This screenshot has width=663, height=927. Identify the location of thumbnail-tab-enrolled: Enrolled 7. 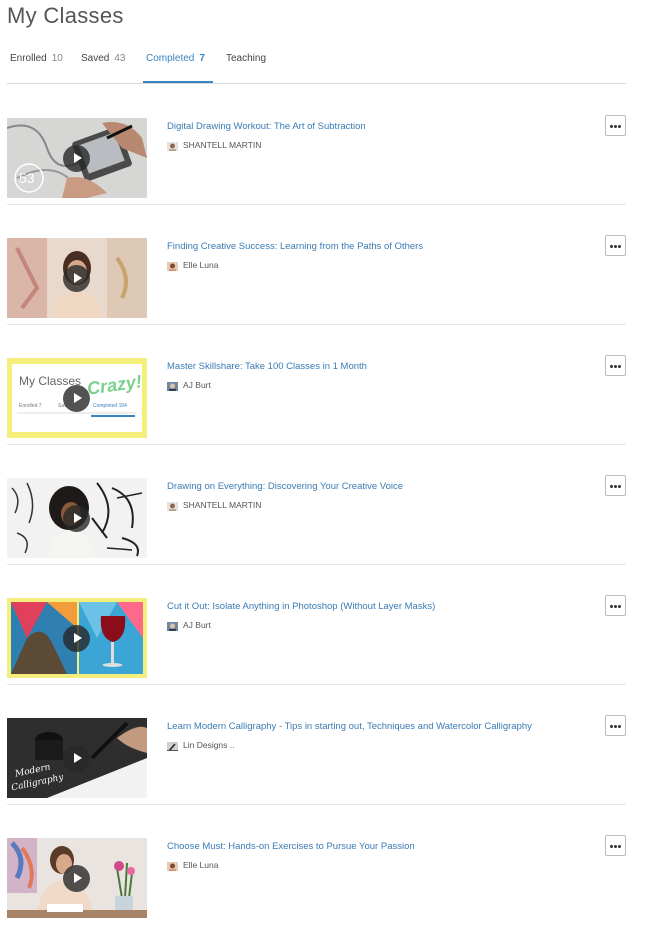
(30, 406).